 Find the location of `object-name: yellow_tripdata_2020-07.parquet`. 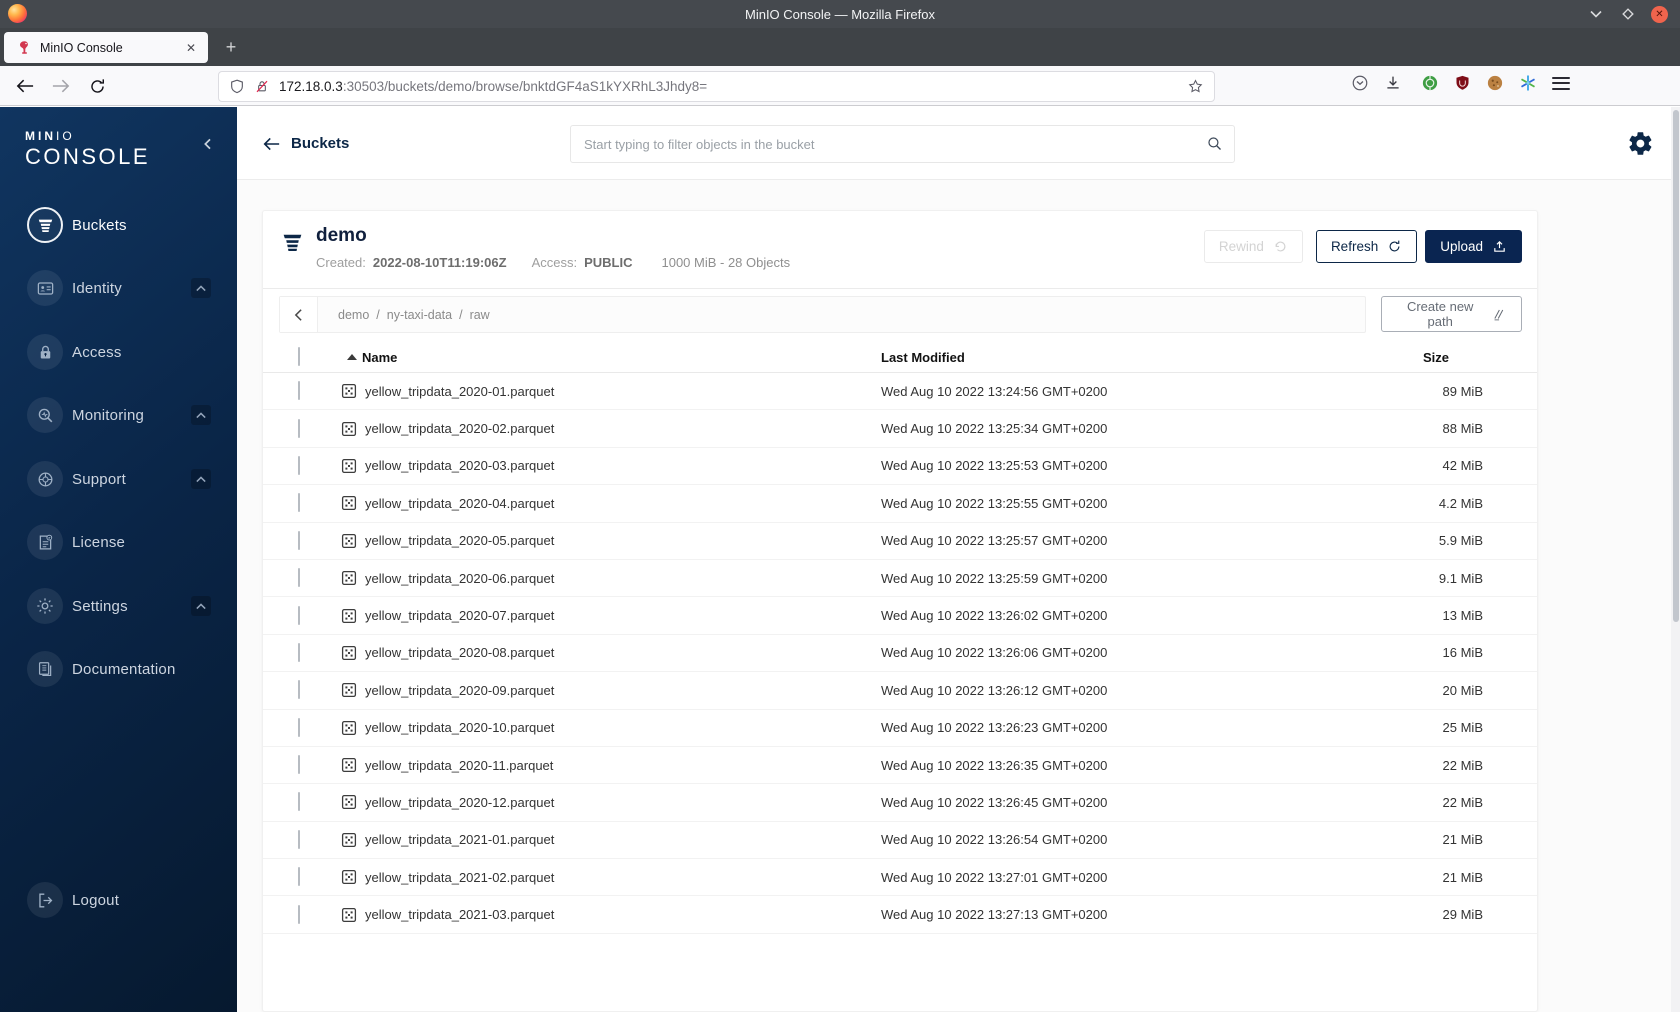

object-name: yellow_tripdata_2020-07.parquet is located at coordinates (620, 615).